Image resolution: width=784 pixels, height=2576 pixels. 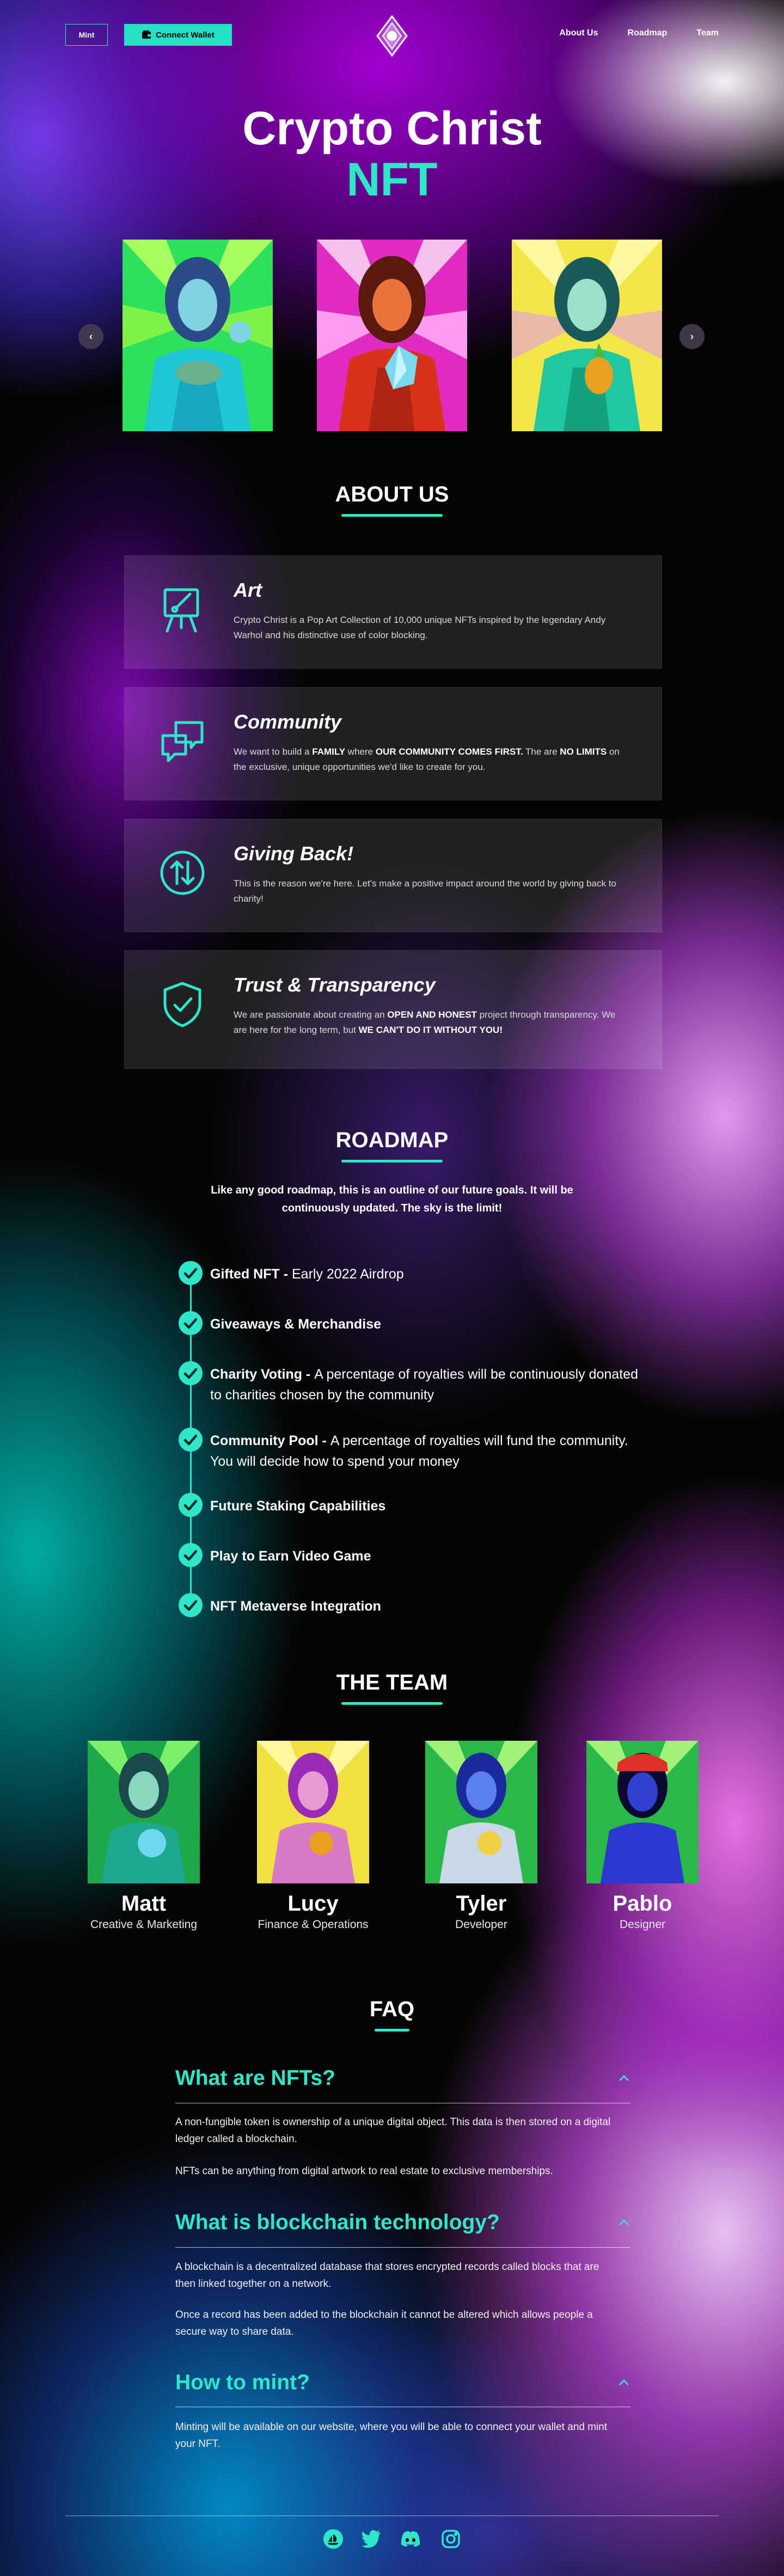 I want to click on exchange-arrows-icon, so click(x=182, y=872).